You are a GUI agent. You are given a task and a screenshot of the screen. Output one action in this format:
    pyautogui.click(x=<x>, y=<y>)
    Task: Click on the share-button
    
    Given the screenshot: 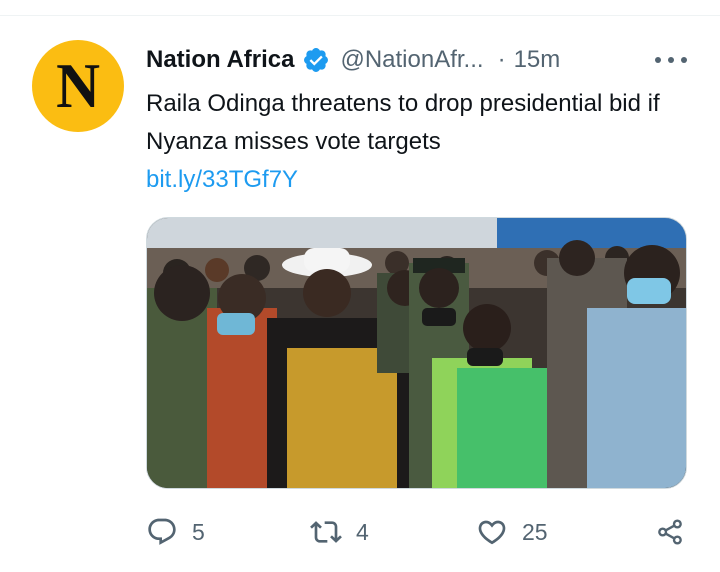 What is the action you would take?
    pyautogui.click(x=670, y=532)
    